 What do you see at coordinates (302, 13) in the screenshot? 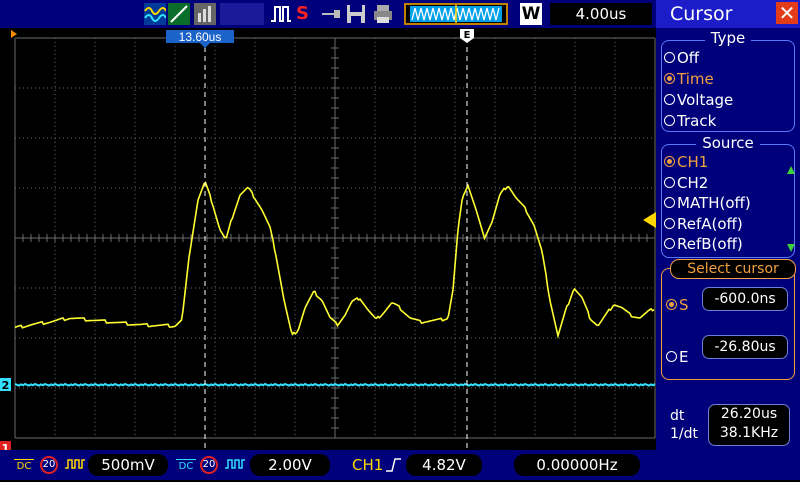
I see `stop-indicator: S` at bounding box center [302, 13].